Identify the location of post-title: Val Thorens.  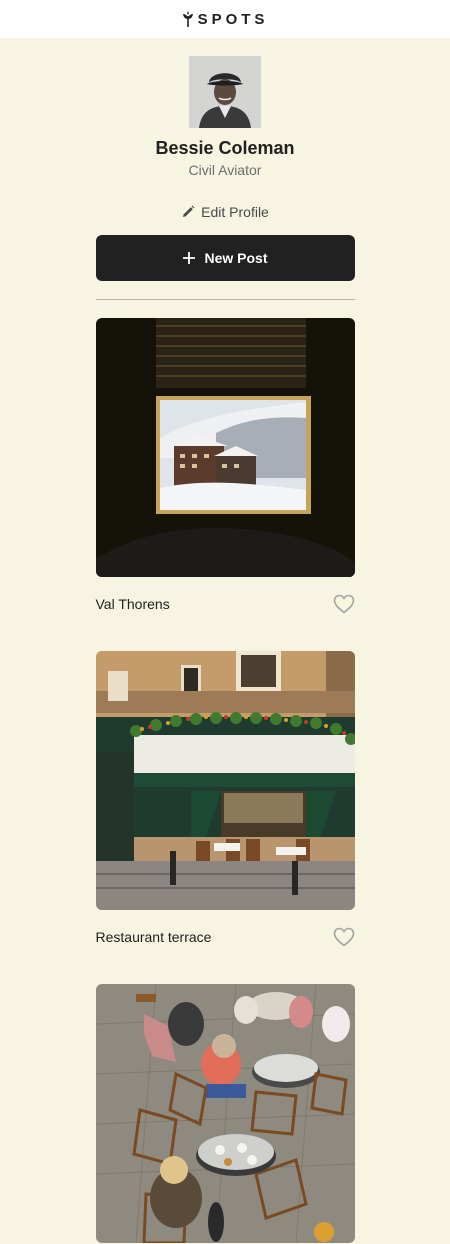
(132, 604).